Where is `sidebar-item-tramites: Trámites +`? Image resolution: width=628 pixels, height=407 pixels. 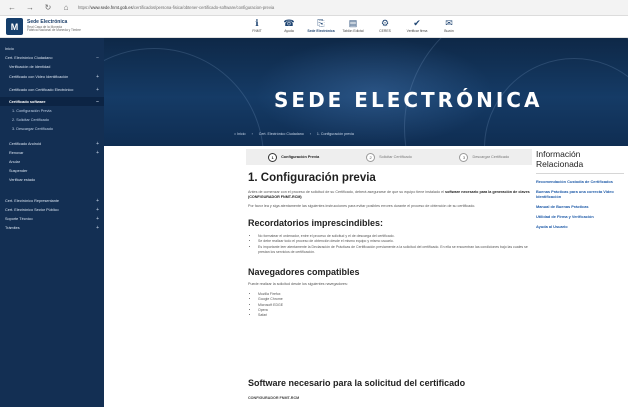 sidebar-item-tramites: Trámites + is located at coordinates (52, 227).